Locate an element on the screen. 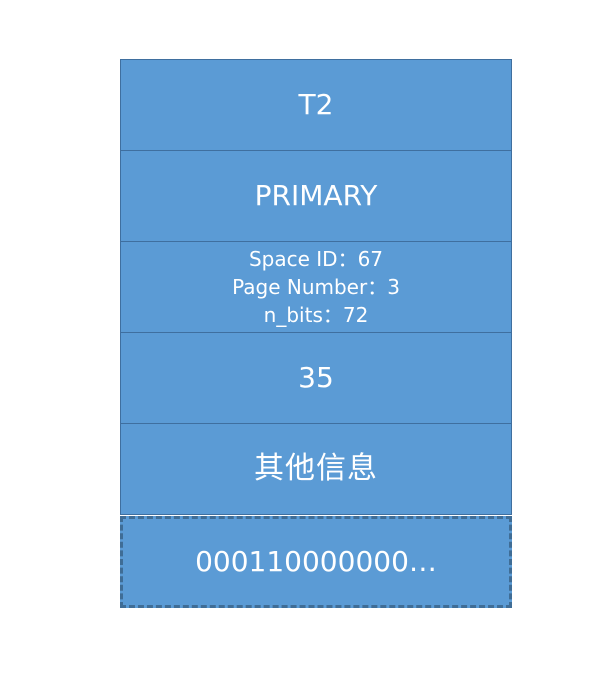  index-name-box: PRIMARY is located at coordinates (316, 196).